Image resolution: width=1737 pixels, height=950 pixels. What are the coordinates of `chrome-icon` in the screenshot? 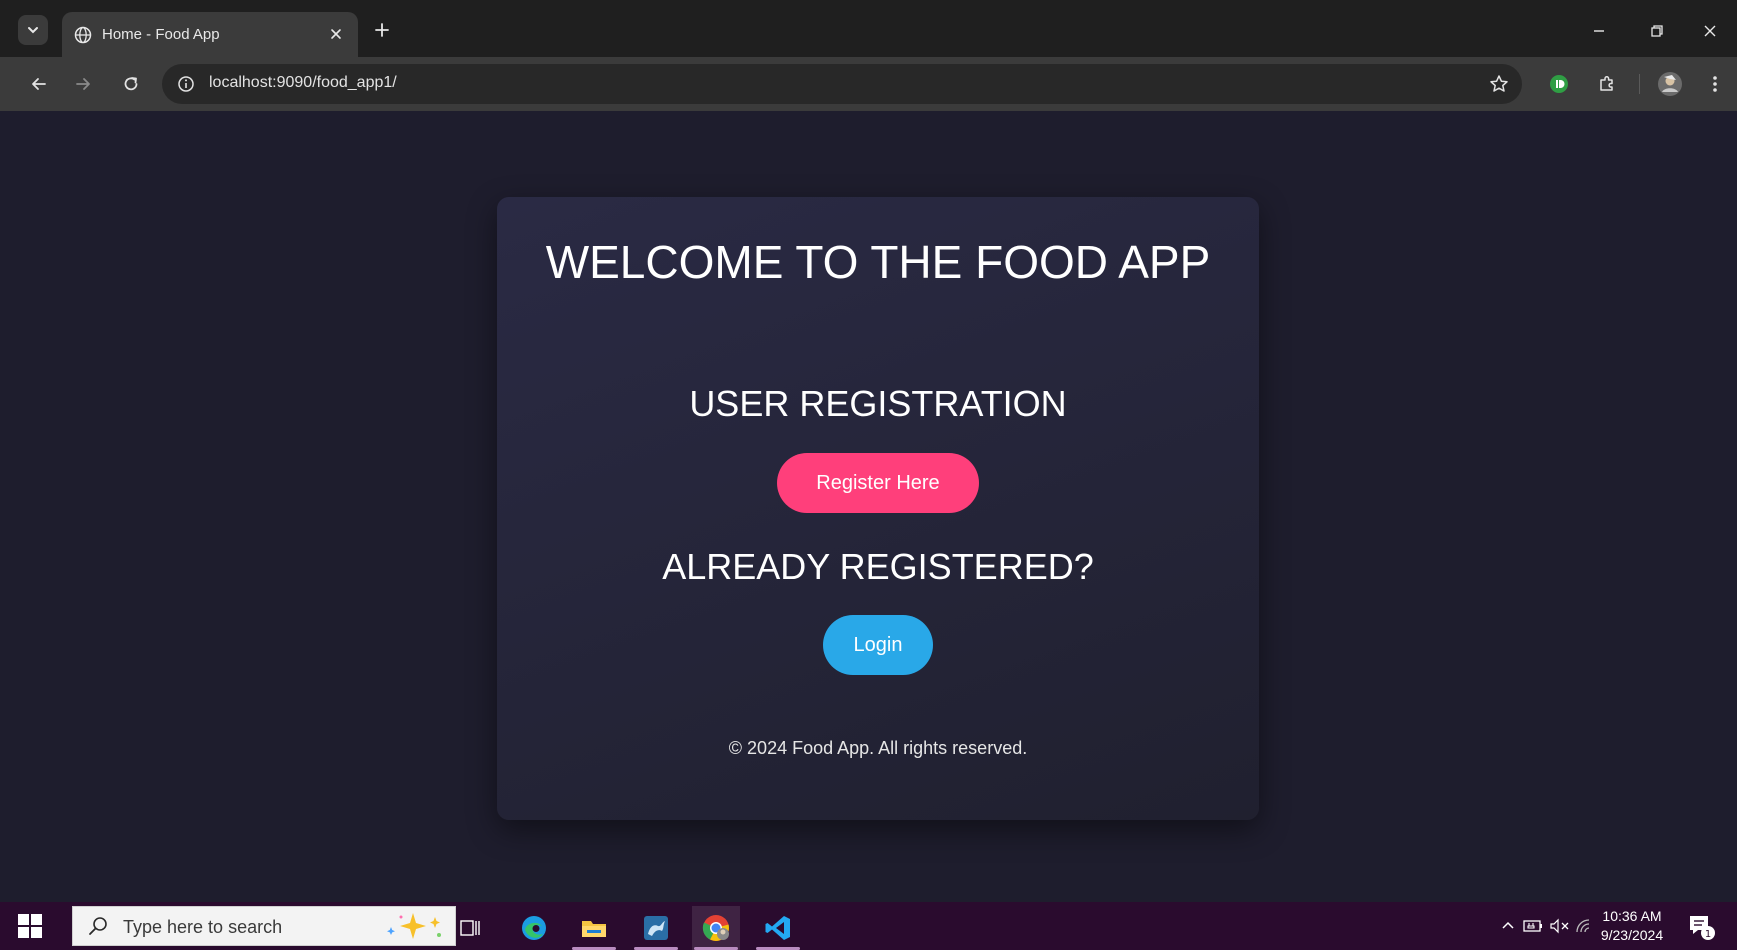 It's located at (715, 928).